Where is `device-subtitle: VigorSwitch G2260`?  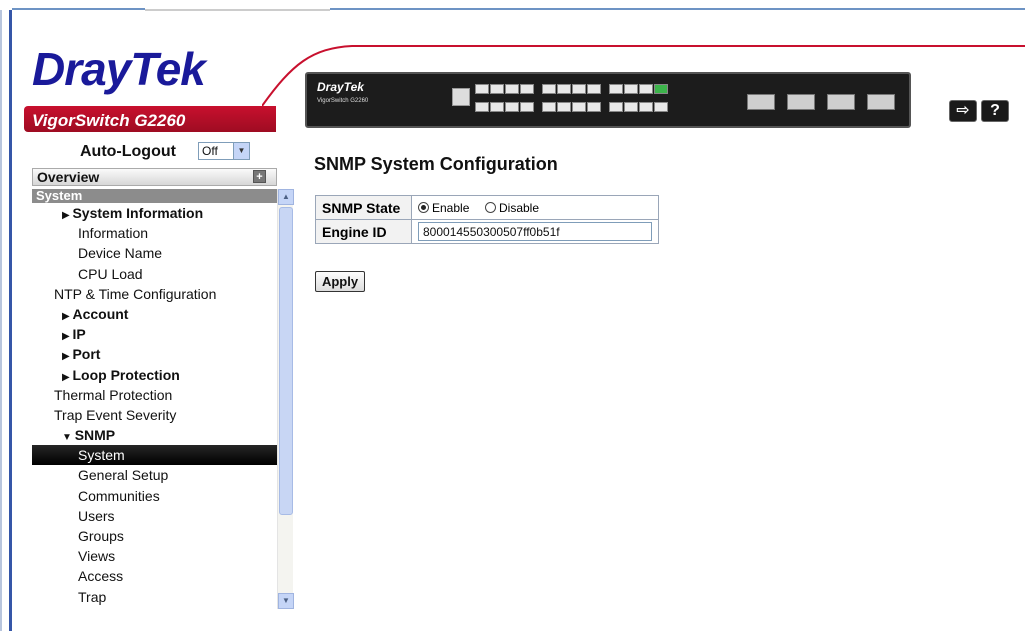
device-subtitle: VigorSwitch G2260 is located at coordinates (343, 101).